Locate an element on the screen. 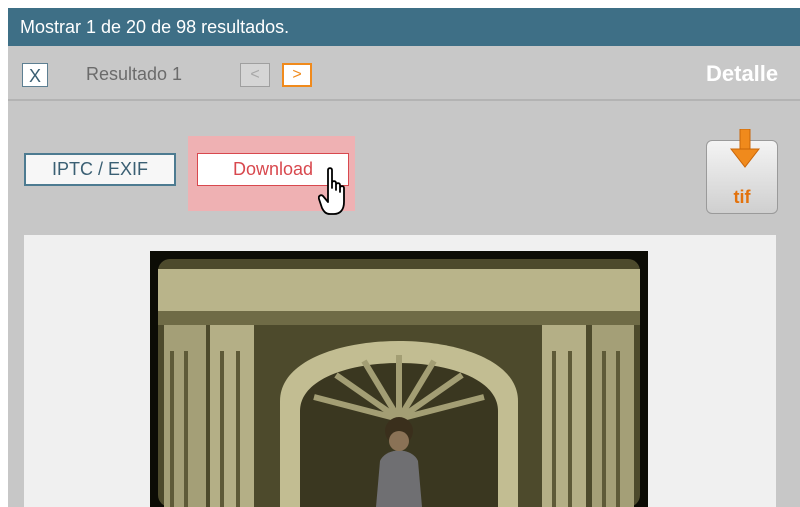  detail-title: Detalle is located at coordinates (742, 73).